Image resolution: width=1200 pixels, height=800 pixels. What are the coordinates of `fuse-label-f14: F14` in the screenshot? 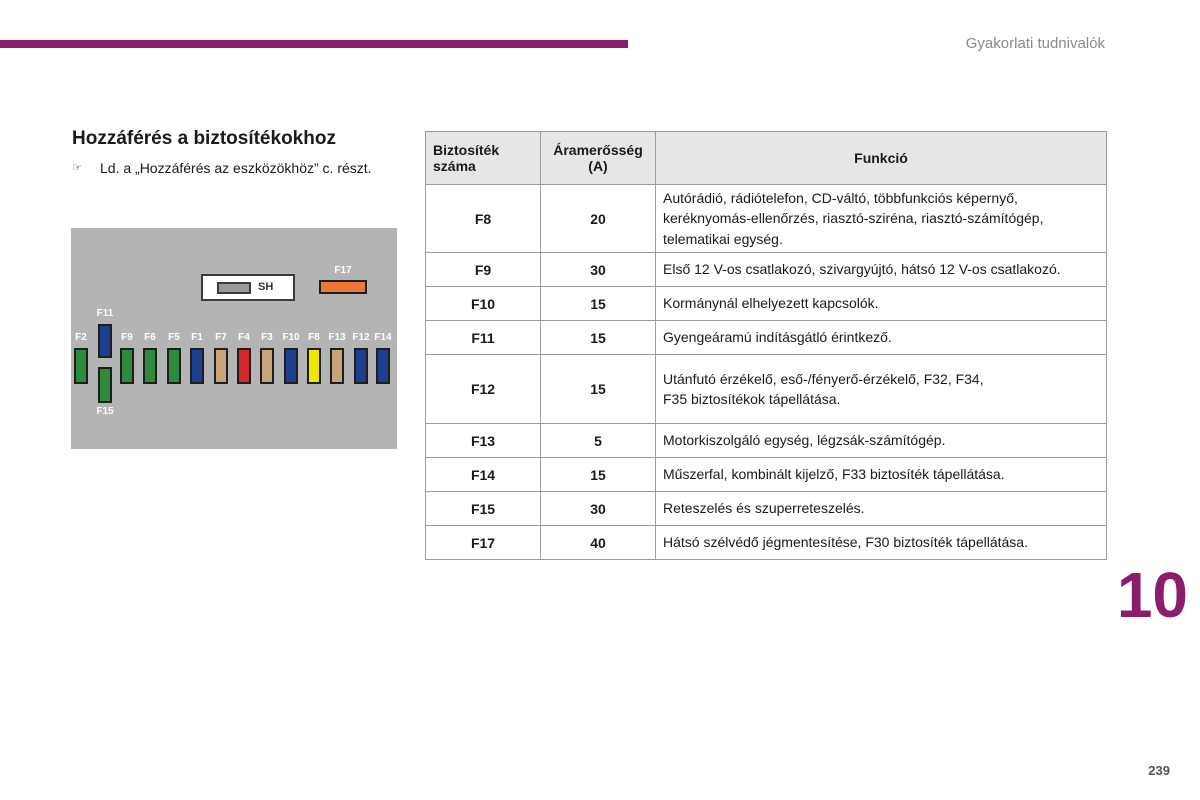 It's located at (383, 337).